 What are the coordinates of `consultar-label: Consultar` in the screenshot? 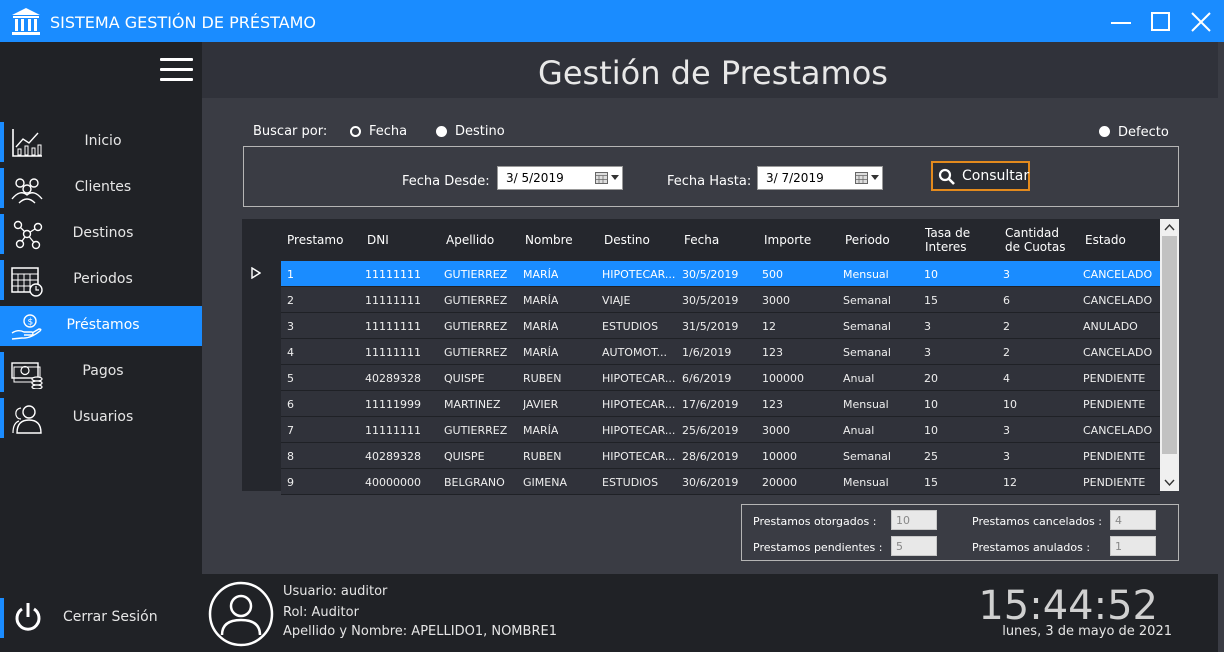 It's located at (996, 176).